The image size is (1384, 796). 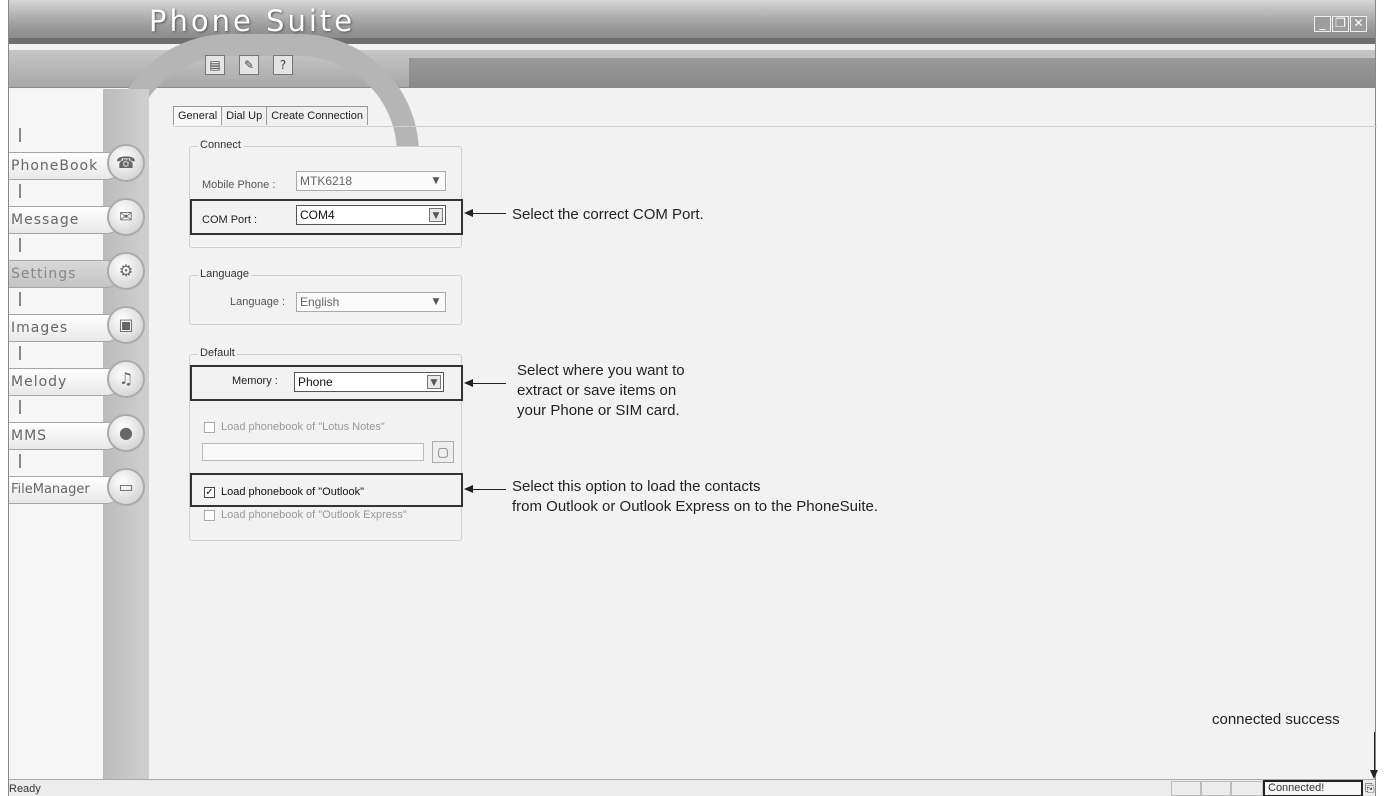 What do you see at coordinates (65, 436) in the screenshot?
I see `sidebar-item-label: MMS` at bounding box center [65, 436].